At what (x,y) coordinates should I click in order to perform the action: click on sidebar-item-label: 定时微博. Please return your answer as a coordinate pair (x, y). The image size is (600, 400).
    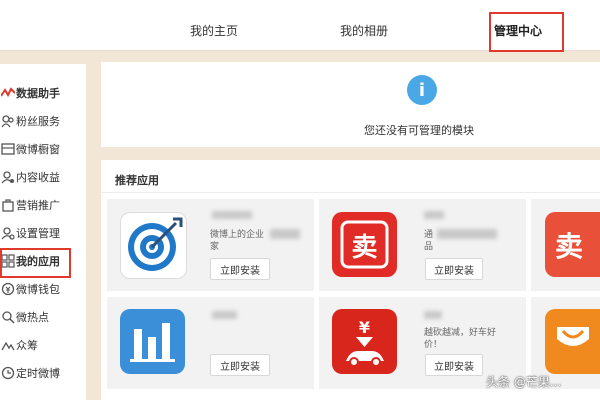
    Looking at the image, I should click on (38, 373).